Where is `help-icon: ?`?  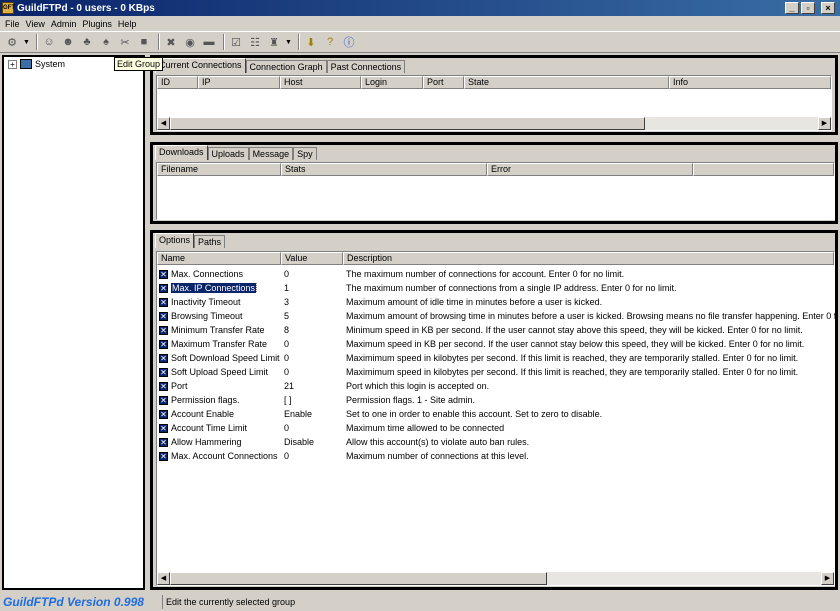
help-icon: ? is located at coordinates (330, 42).